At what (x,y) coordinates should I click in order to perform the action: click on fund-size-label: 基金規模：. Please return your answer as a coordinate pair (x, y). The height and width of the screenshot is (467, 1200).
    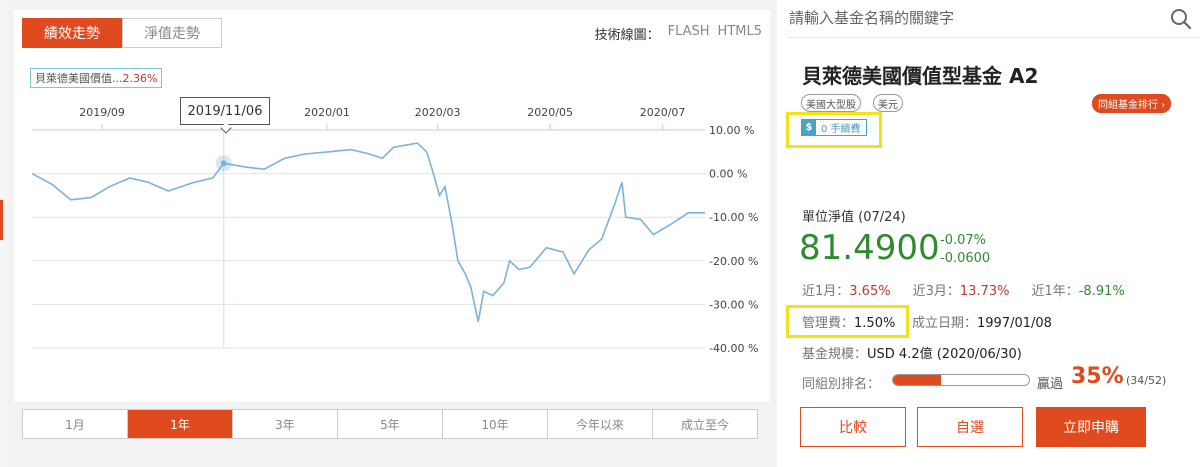
    Looking at the image, I should click on (835, 354).